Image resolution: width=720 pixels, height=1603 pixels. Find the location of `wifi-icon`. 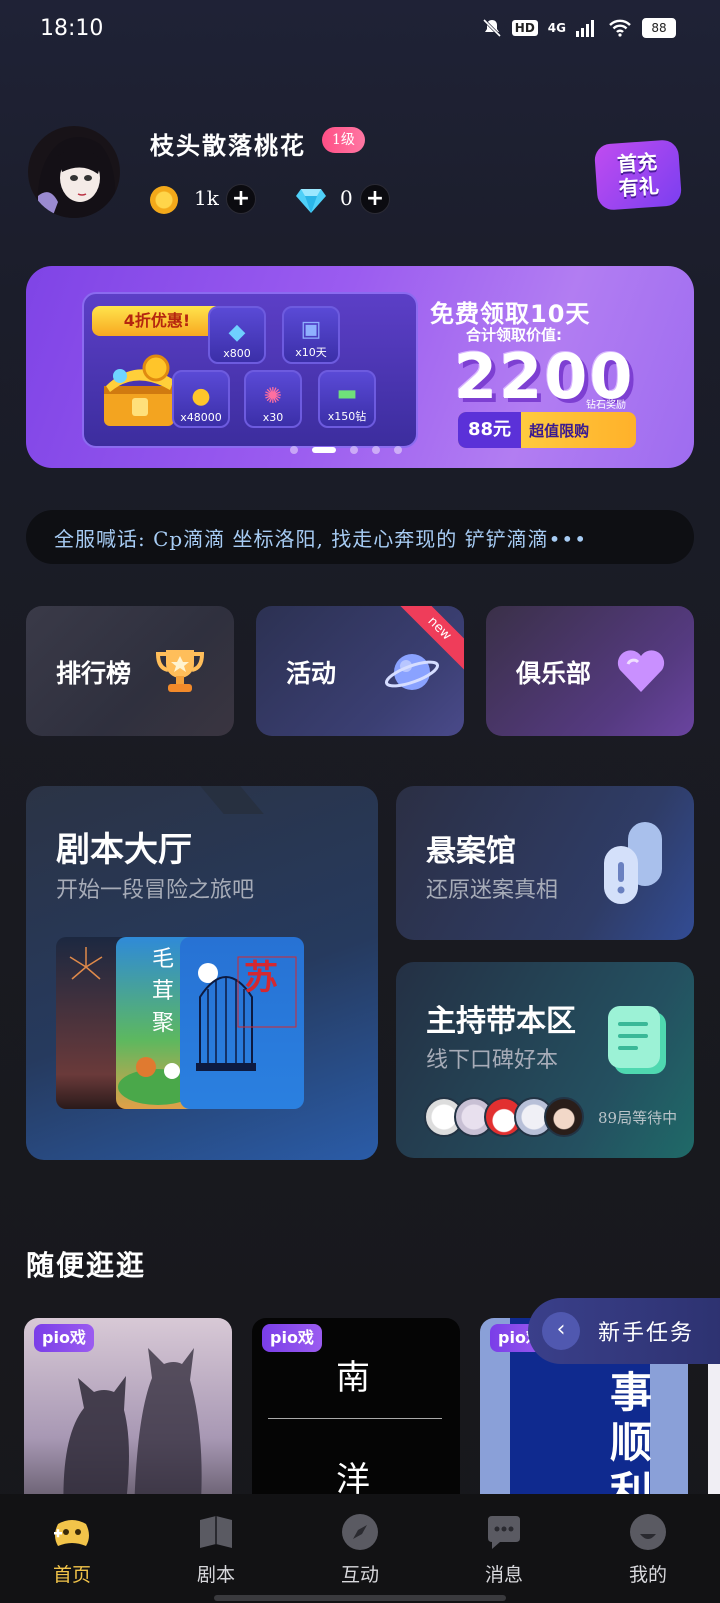

wifi-icon is located at coordinates (620, 28).